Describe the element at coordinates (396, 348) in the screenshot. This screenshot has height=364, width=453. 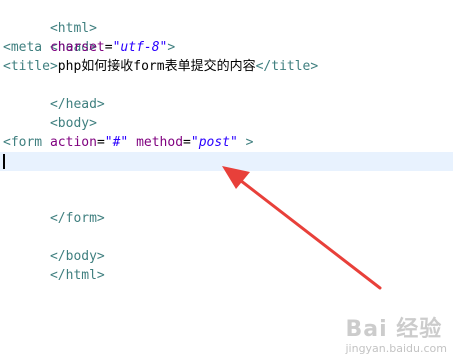
I see `watermark-url: jingyan.baidu.com` at that location.